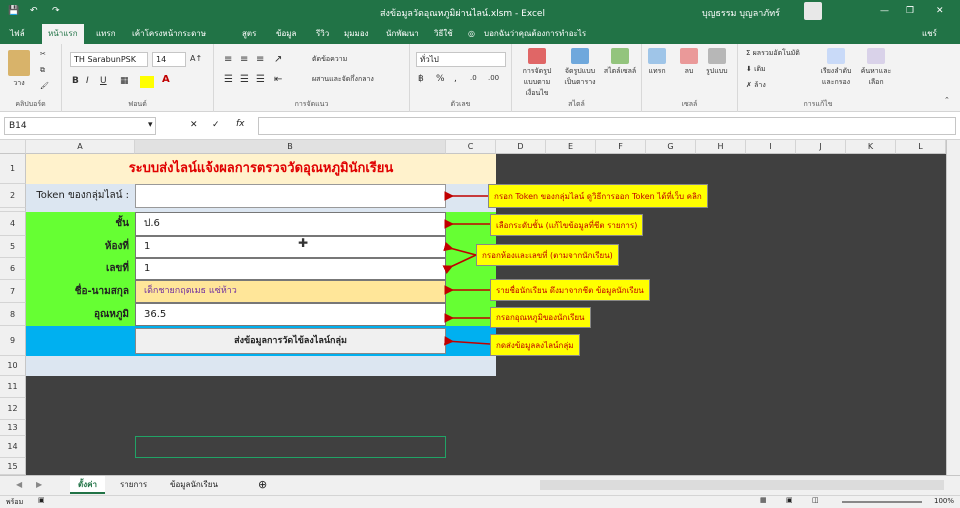 This screenshot has width=960, height=508. I want to click on row-header: 11, so click(13, 387).